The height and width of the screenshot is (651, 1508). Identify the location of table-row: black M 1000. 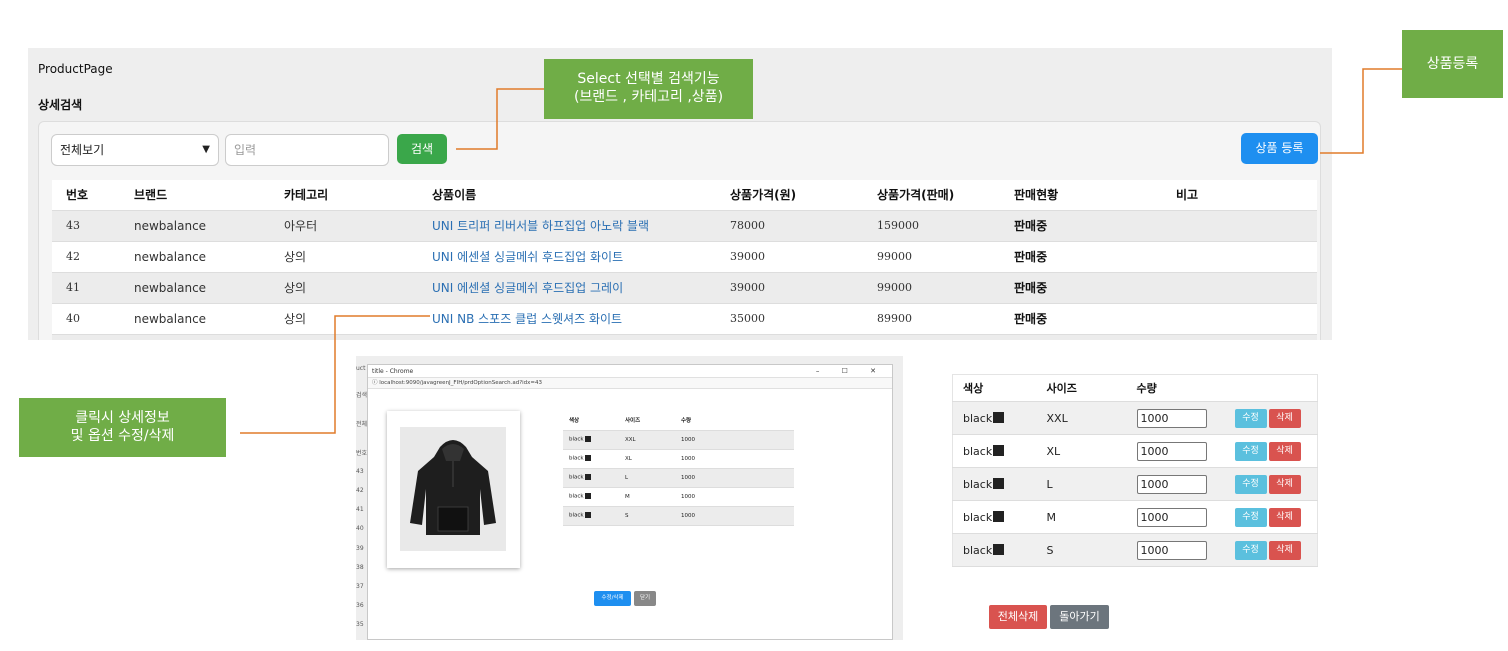
(678, 497).